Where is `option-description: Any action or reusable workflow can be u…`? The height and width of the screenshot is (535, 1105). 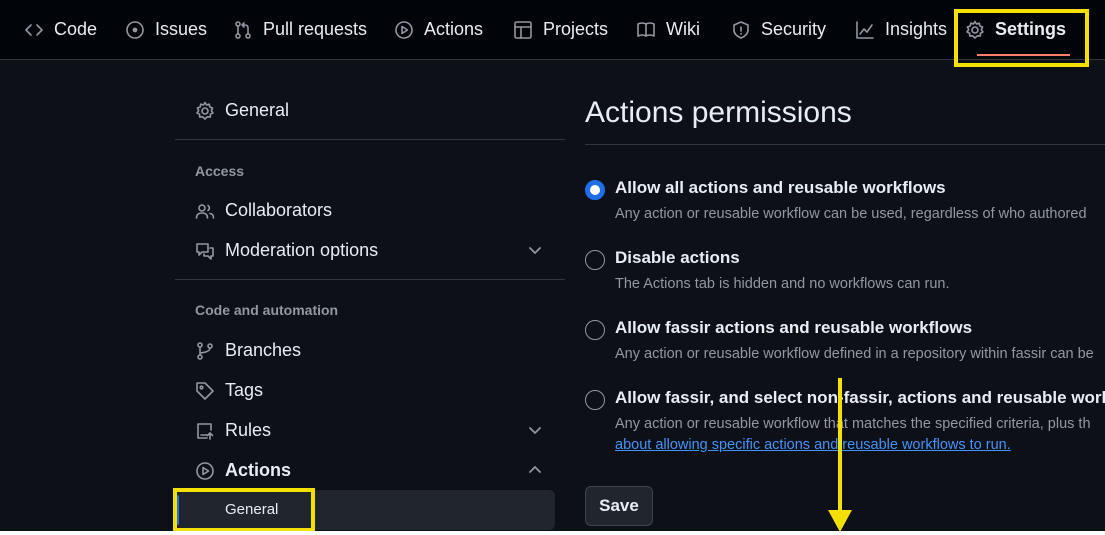 option-description: Any action or reusable workflow can be u… is located at coordinates (851, 214).